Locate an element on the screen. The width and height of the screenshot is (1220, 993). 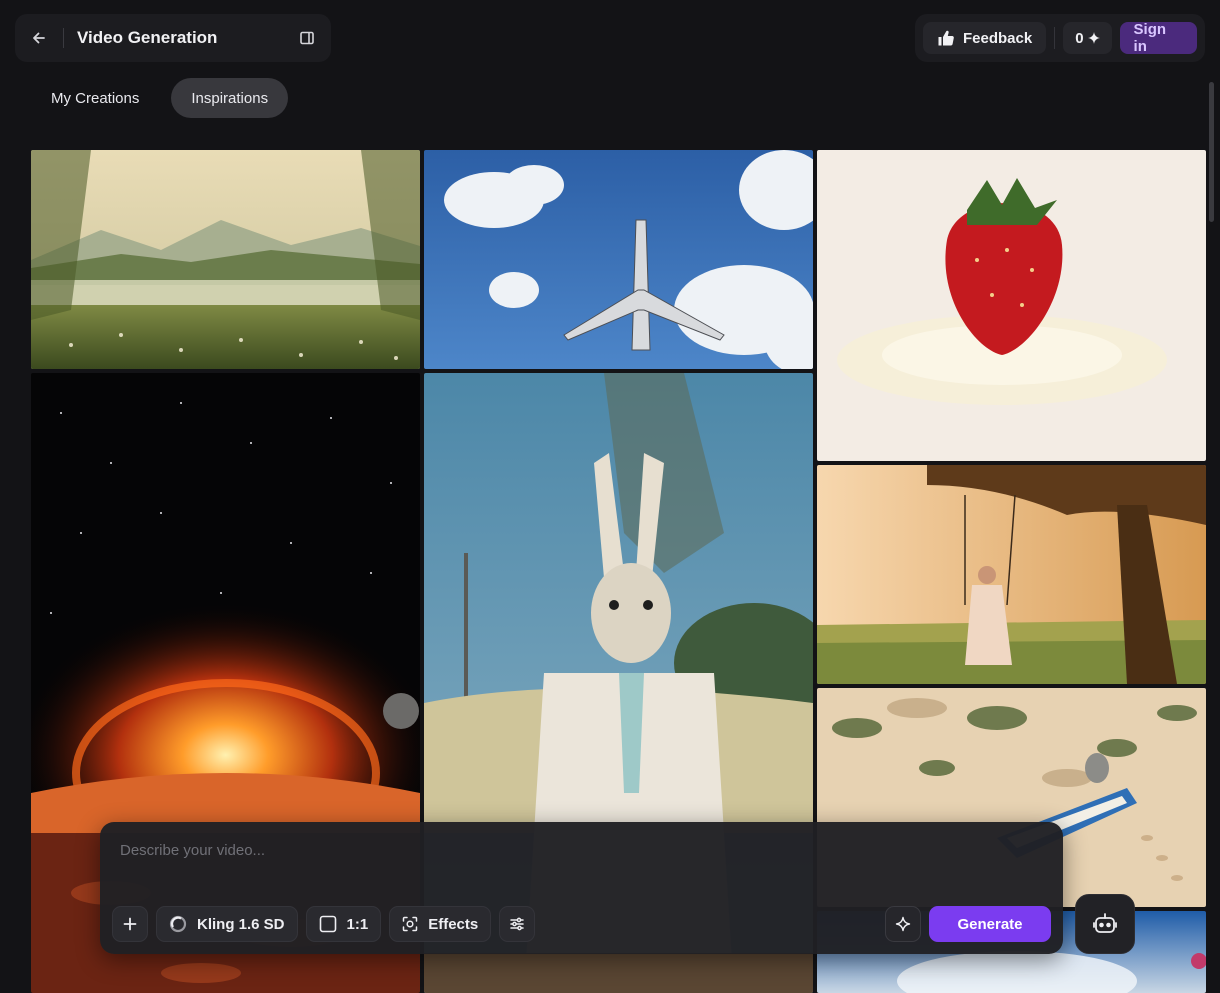
girl-on-swing-image is located at coordinates (1011, 574).